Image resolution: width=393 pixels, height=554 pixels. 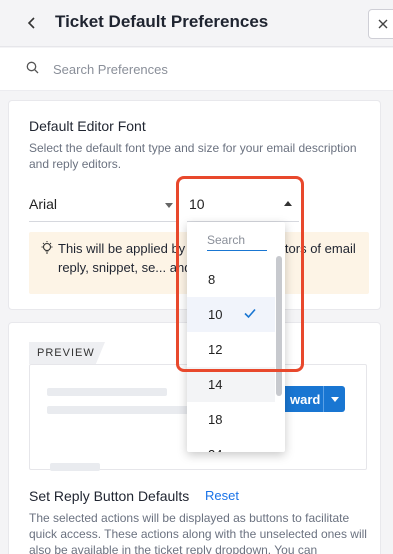 What do you see at coordinates (212, 279) in the screenshot?
I see `option-label: 8` at bounding box center [212, 279].